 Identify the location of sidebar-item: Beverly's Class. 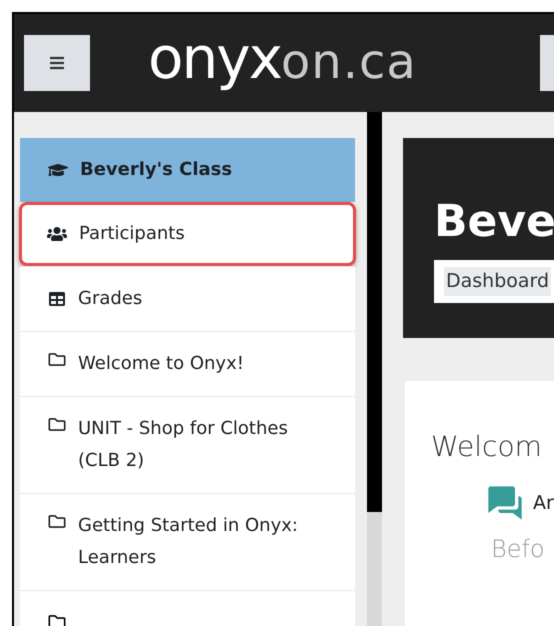
(187, 170).